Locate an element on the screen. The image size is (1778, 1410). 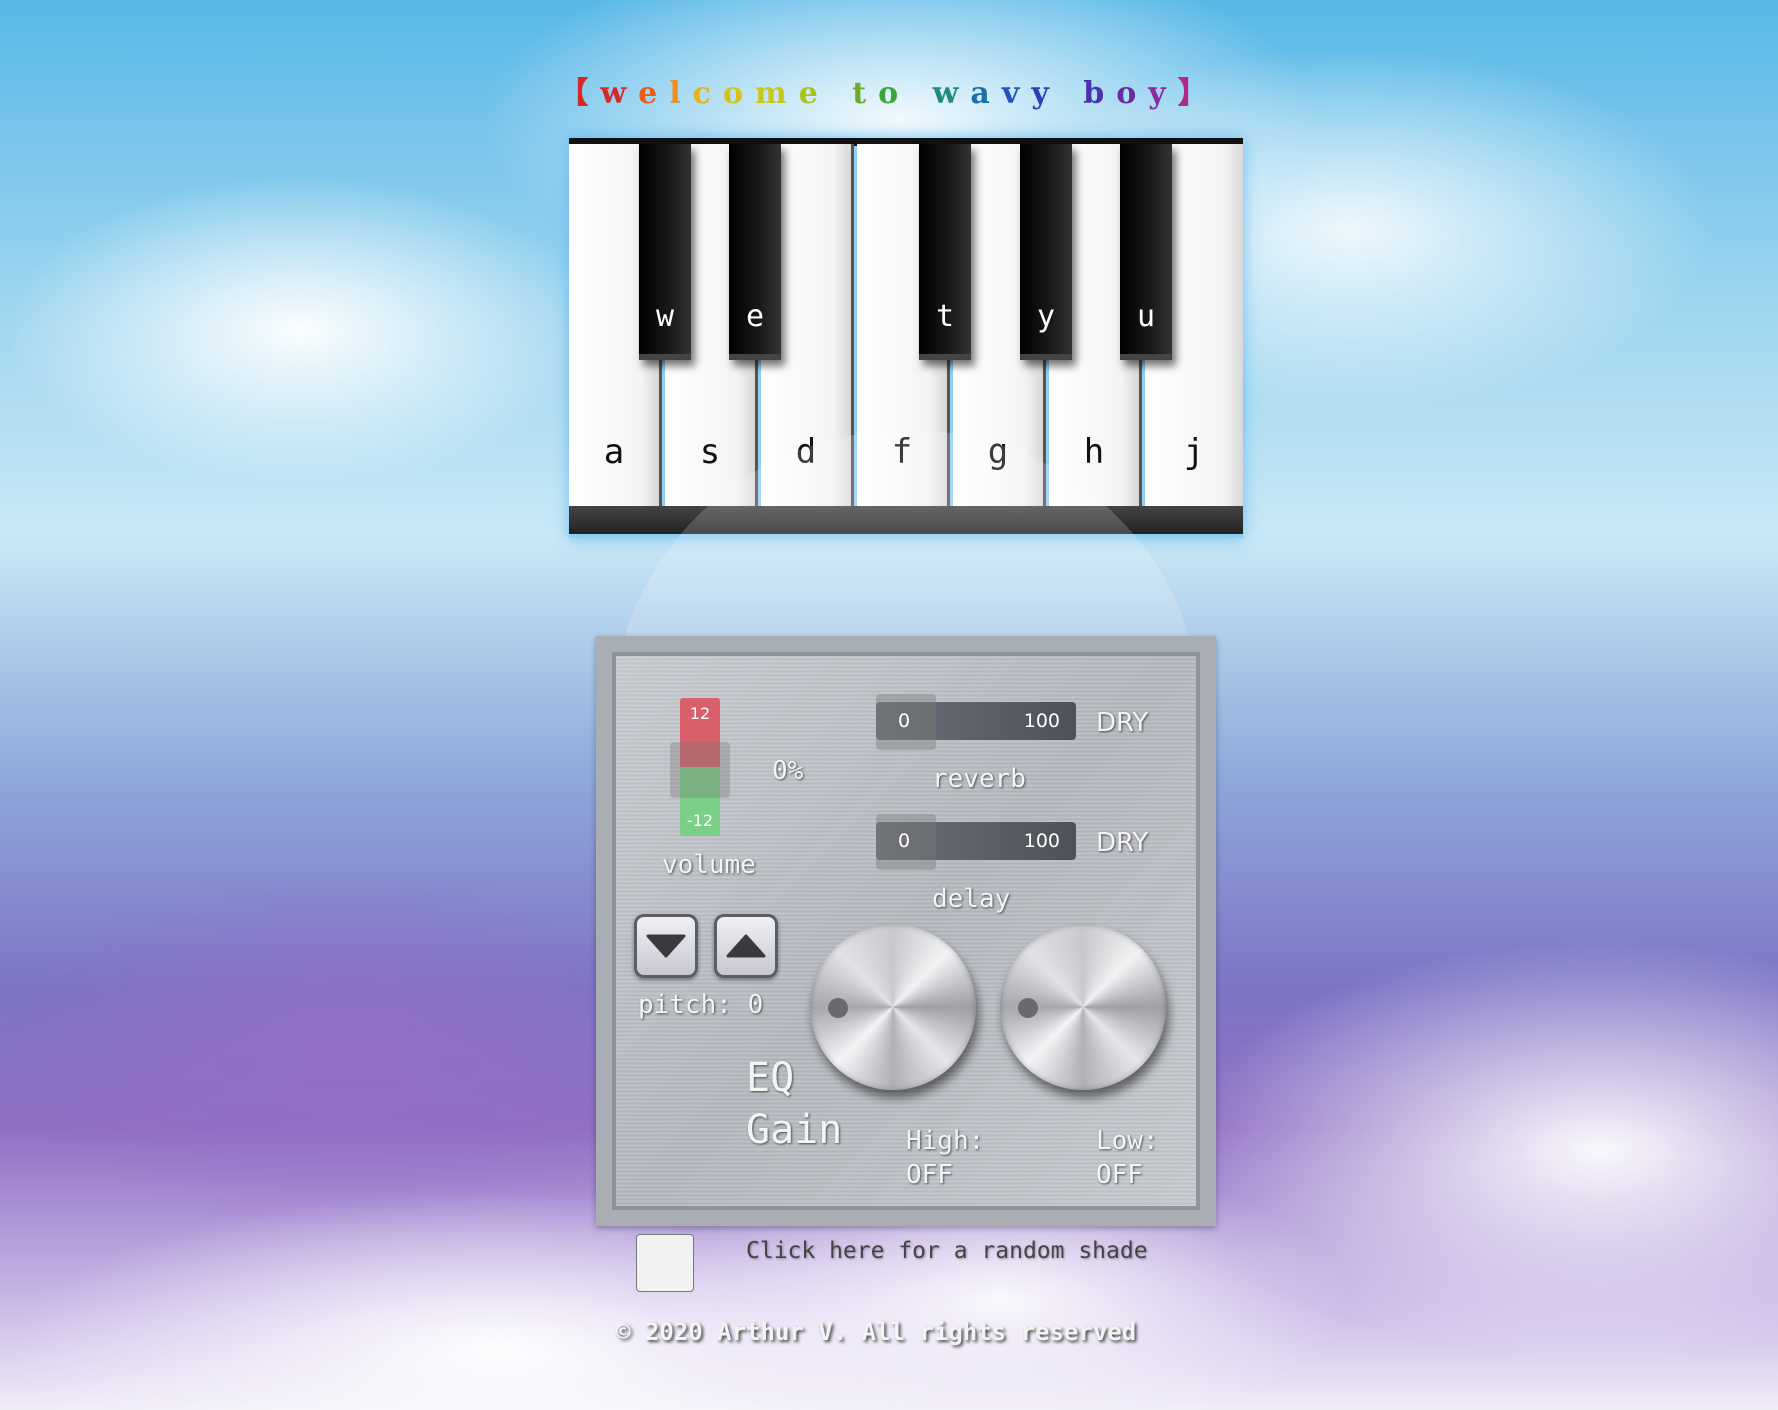
reverb-max-label: 100 is located at coordinates (1041, 721).